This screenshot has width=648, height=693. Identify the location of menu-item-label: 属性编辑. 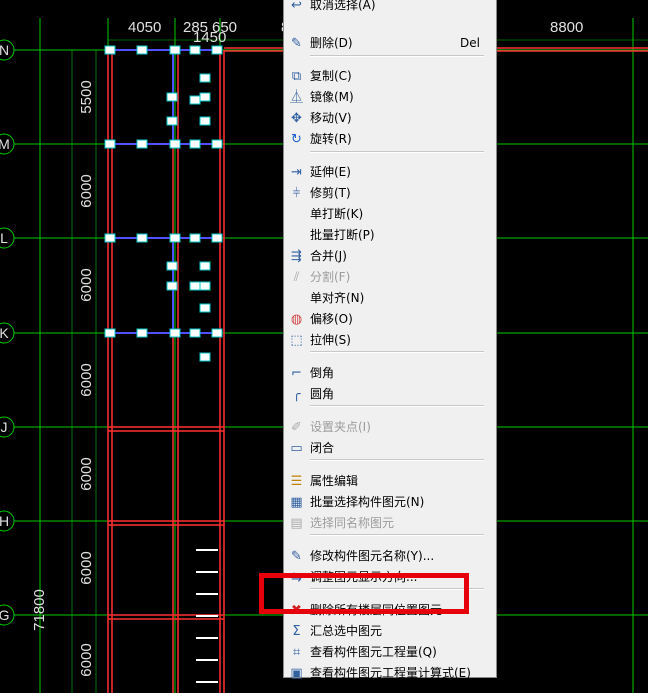
(334, 481).